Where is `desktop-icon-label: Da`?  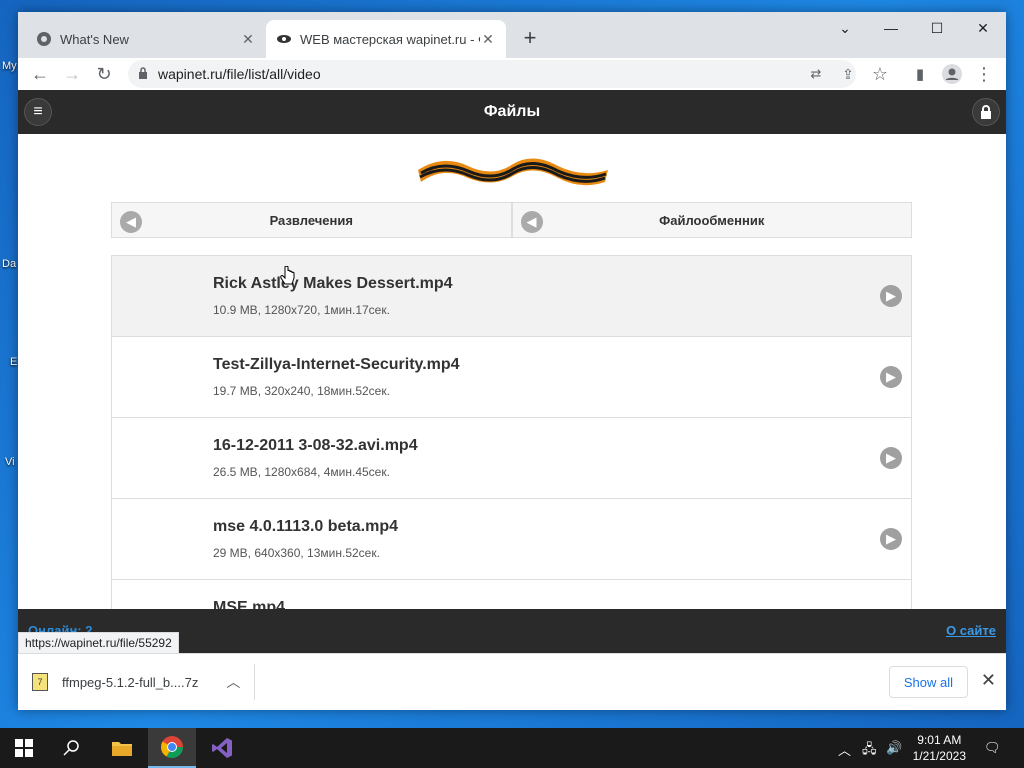 desktop-icon-label: Da is located at coordinates (9, 264).